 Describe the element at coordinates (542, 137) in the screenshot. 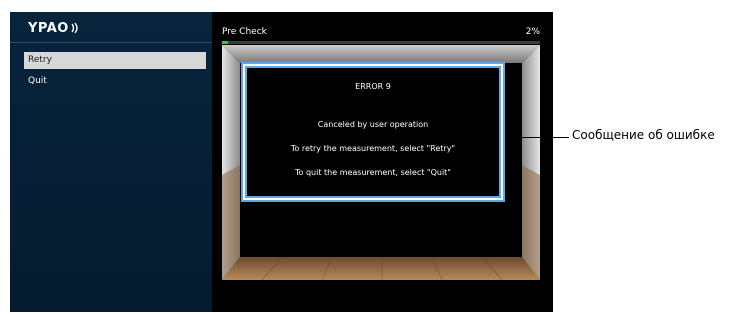

I see `callout-leader-line` at that location.